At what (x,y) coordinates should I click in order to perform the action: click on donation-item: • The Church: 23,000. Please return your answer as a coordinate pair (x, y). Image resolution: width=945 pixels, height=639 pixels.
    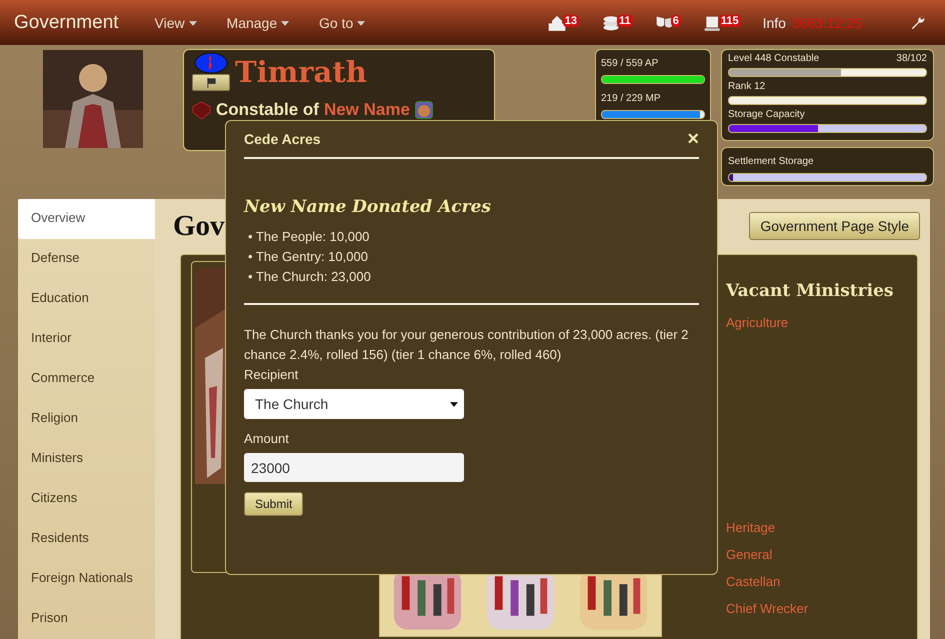
    Looking at the image, I should click on (310, 277).